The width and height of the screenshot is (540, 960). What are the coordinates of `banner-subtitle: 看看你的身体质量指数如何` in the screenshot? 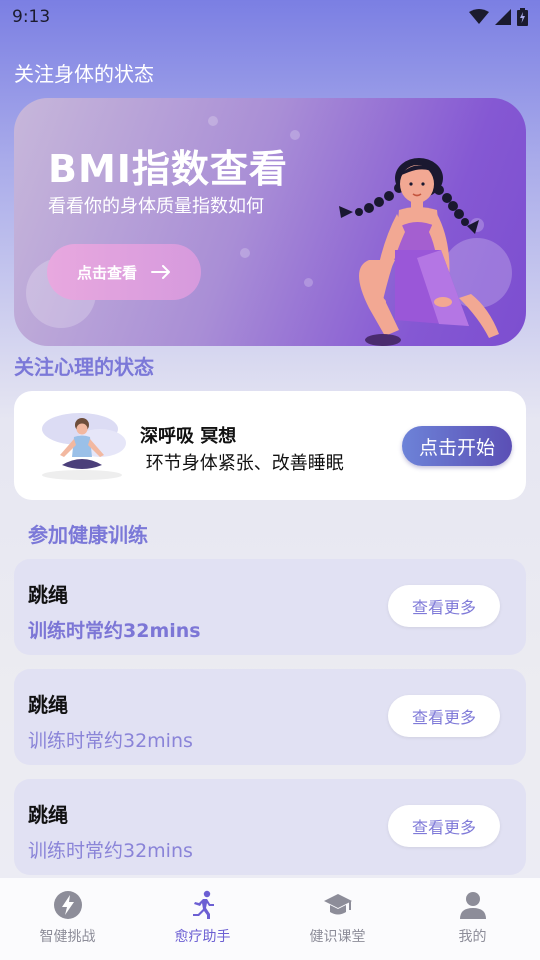 It's located at (156, 206).